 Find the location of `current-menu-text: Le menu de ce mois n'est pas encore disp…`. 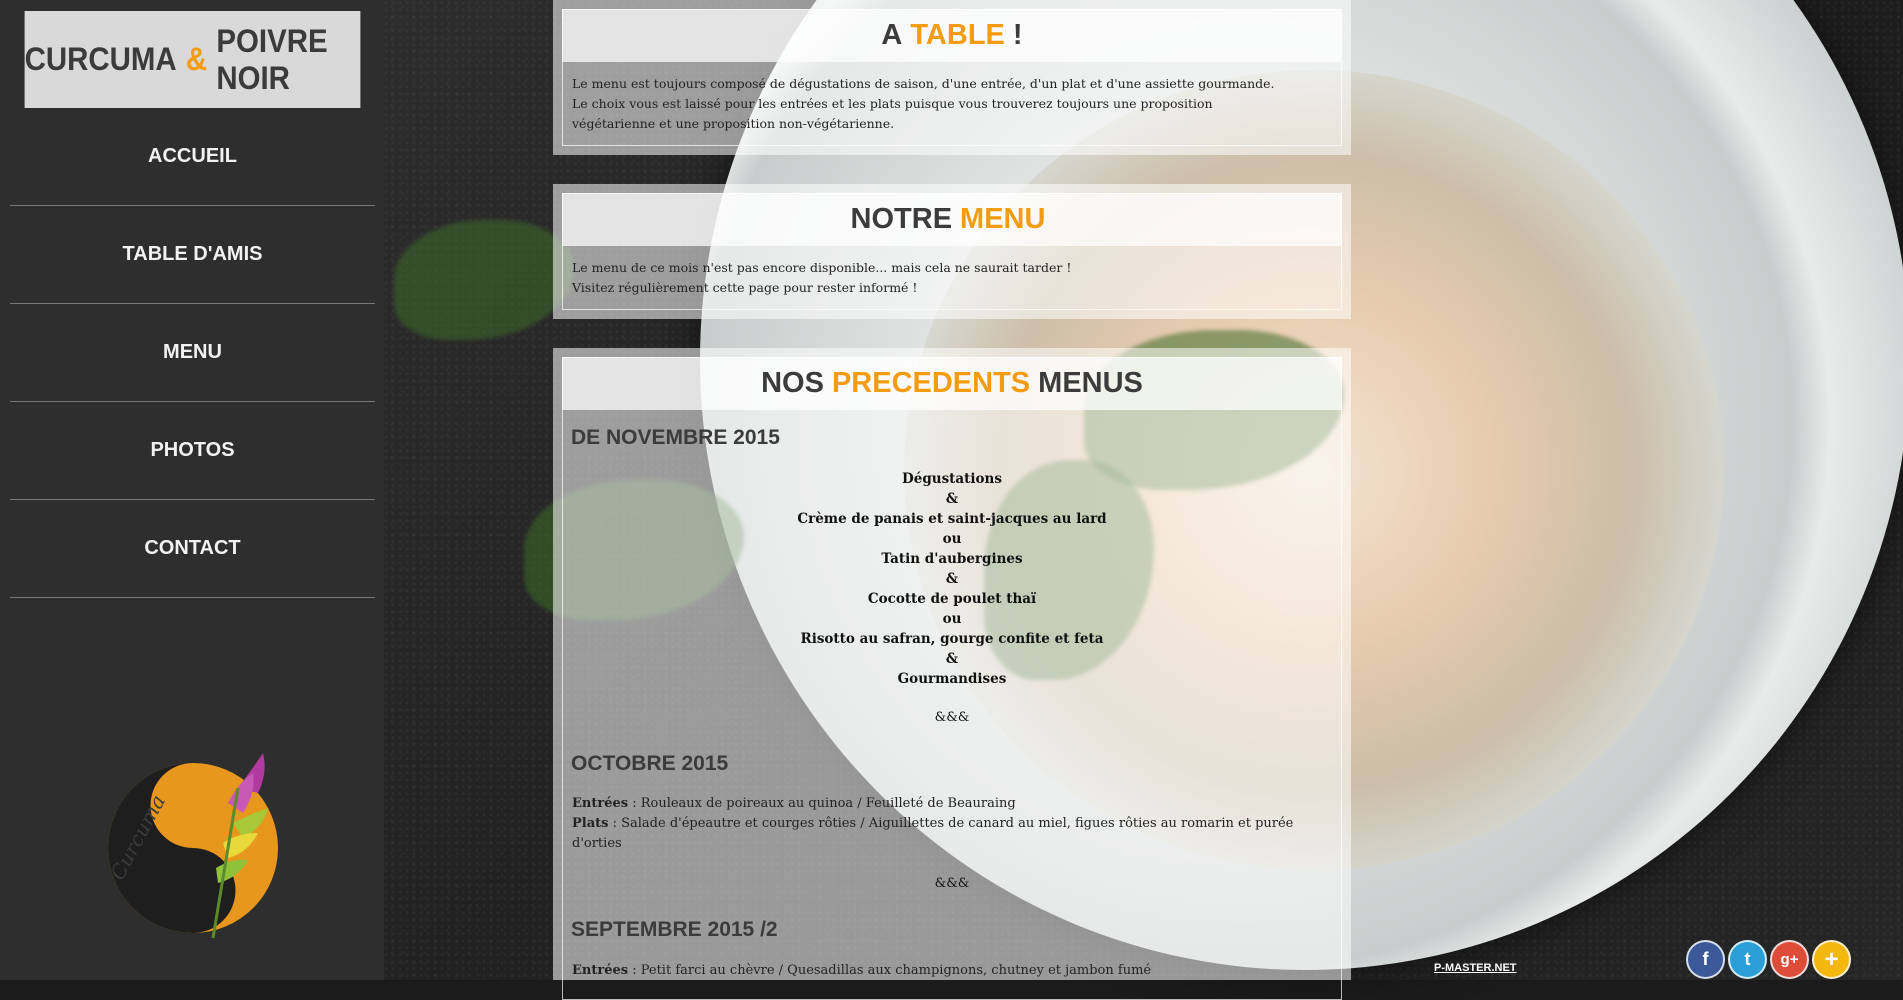

current-menu-text: Le menu de ce mois n'est pas encore disp… is located at coordinates (822, 277).